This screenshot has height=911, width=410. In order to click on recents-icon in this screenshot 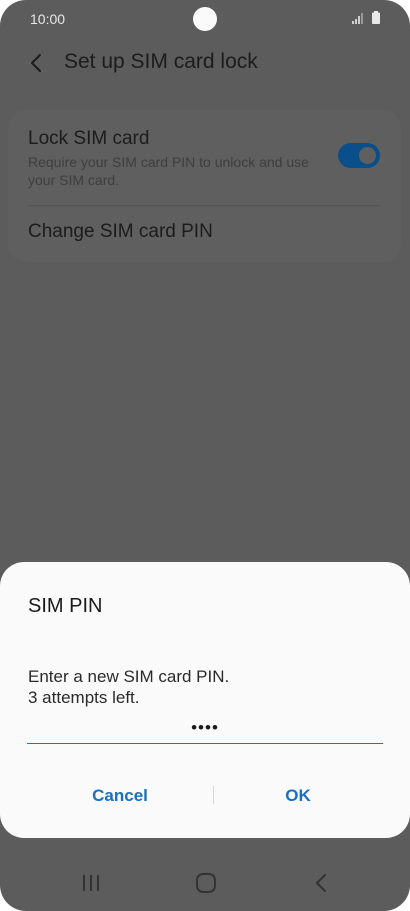, I will do `click(91, 883)`.